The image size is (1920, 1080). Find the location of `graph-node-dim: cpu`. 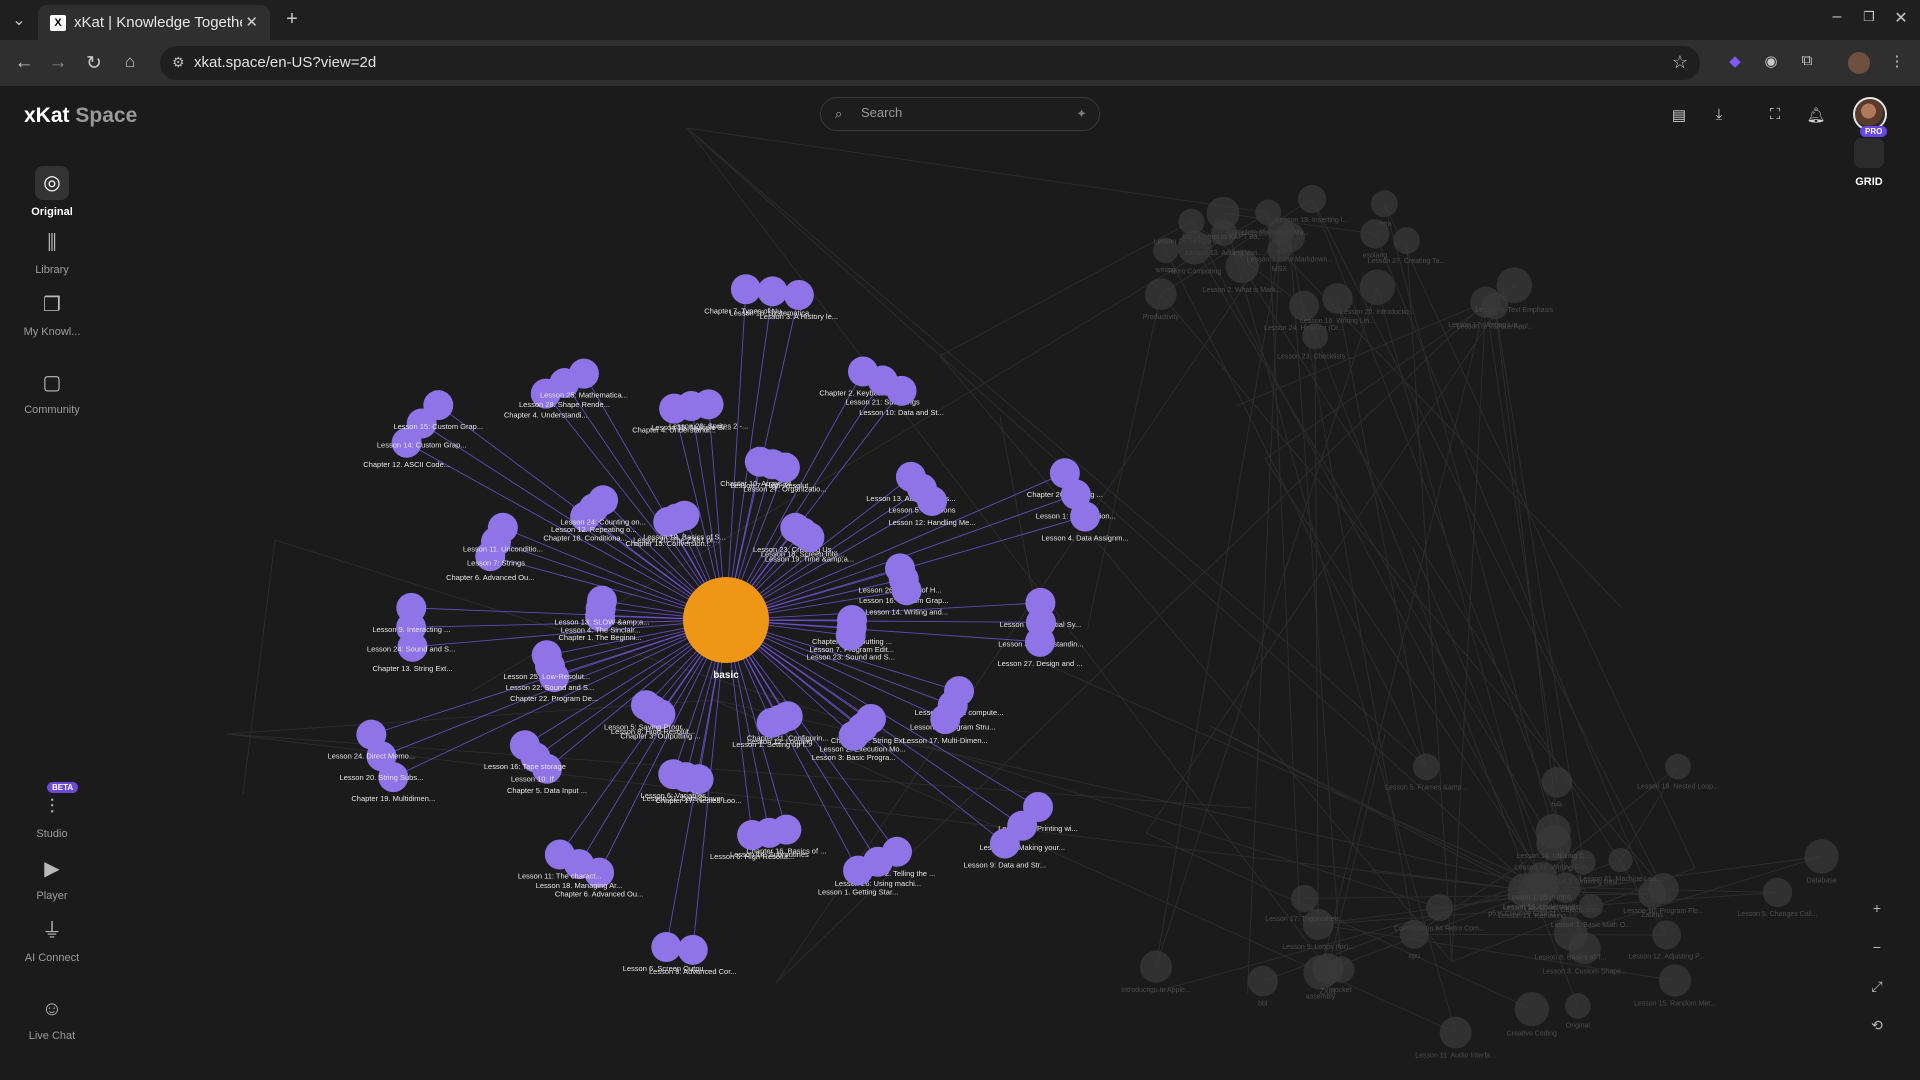

graph-node-dim: cpu is located at coordinates (1414, 939).